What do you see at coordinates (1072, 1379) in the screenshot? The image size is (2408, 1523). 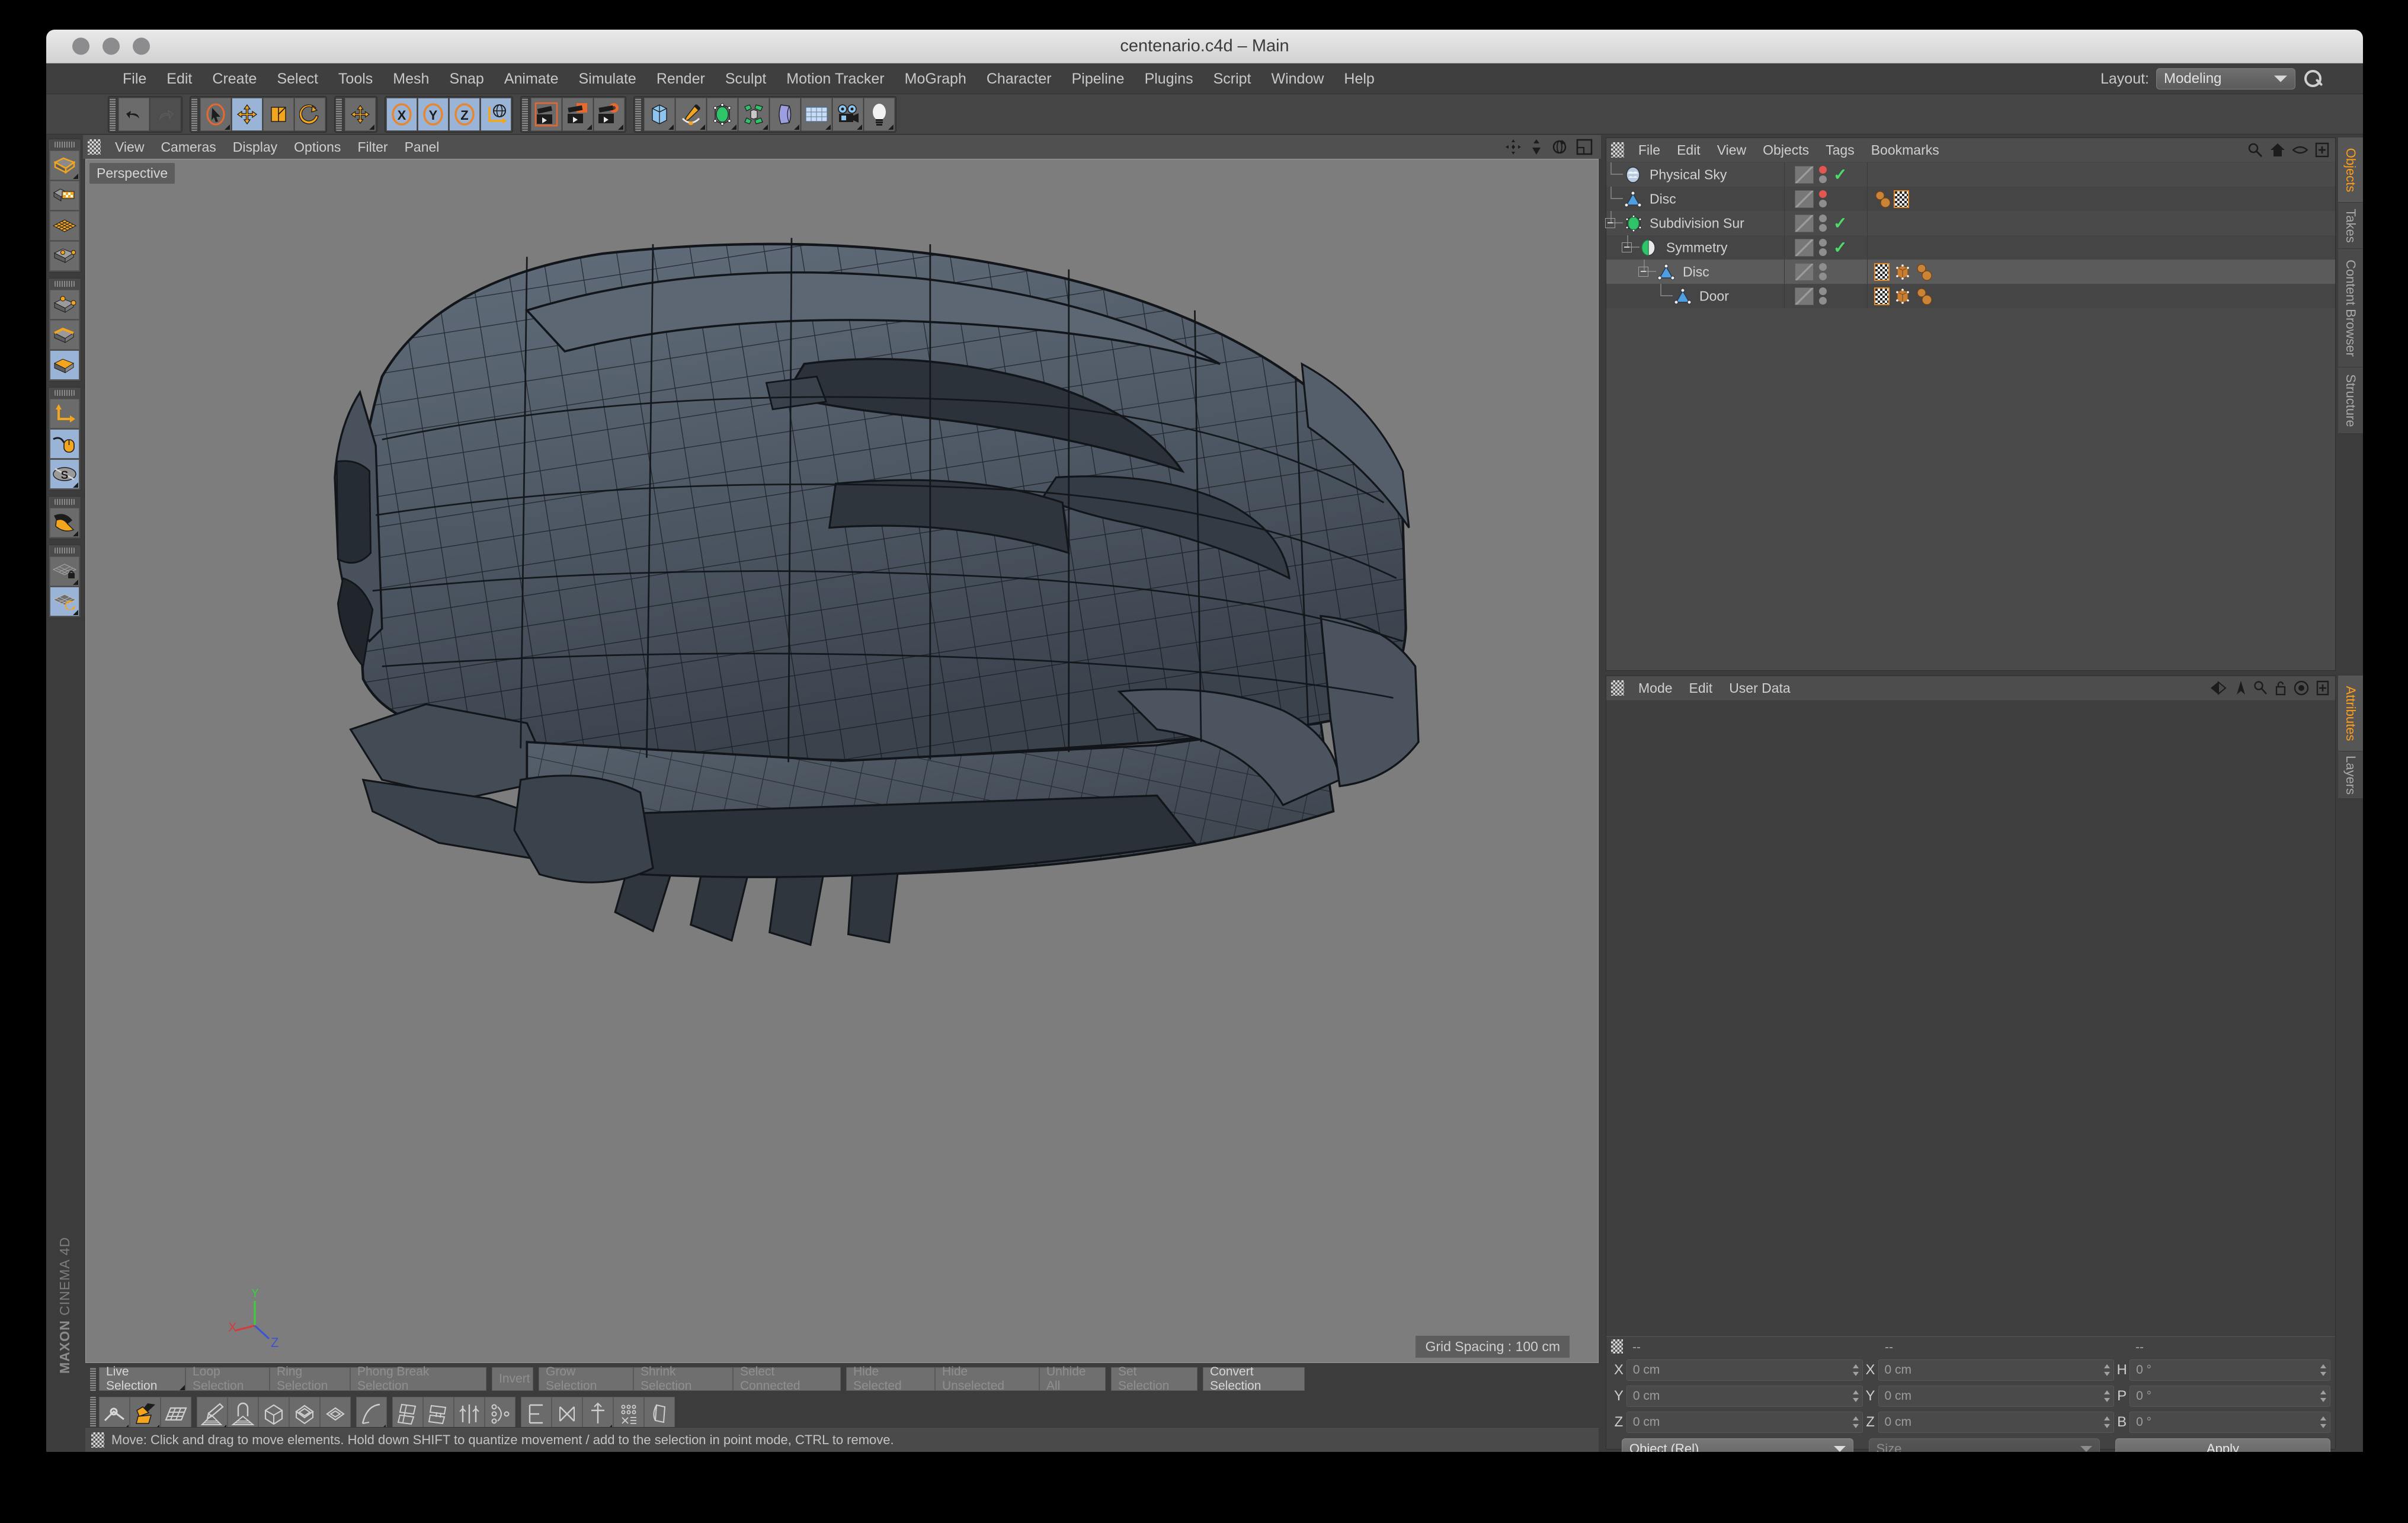 I see `selection-button-unhide-all: Unhide All` at bounding box center [1072, 1379].